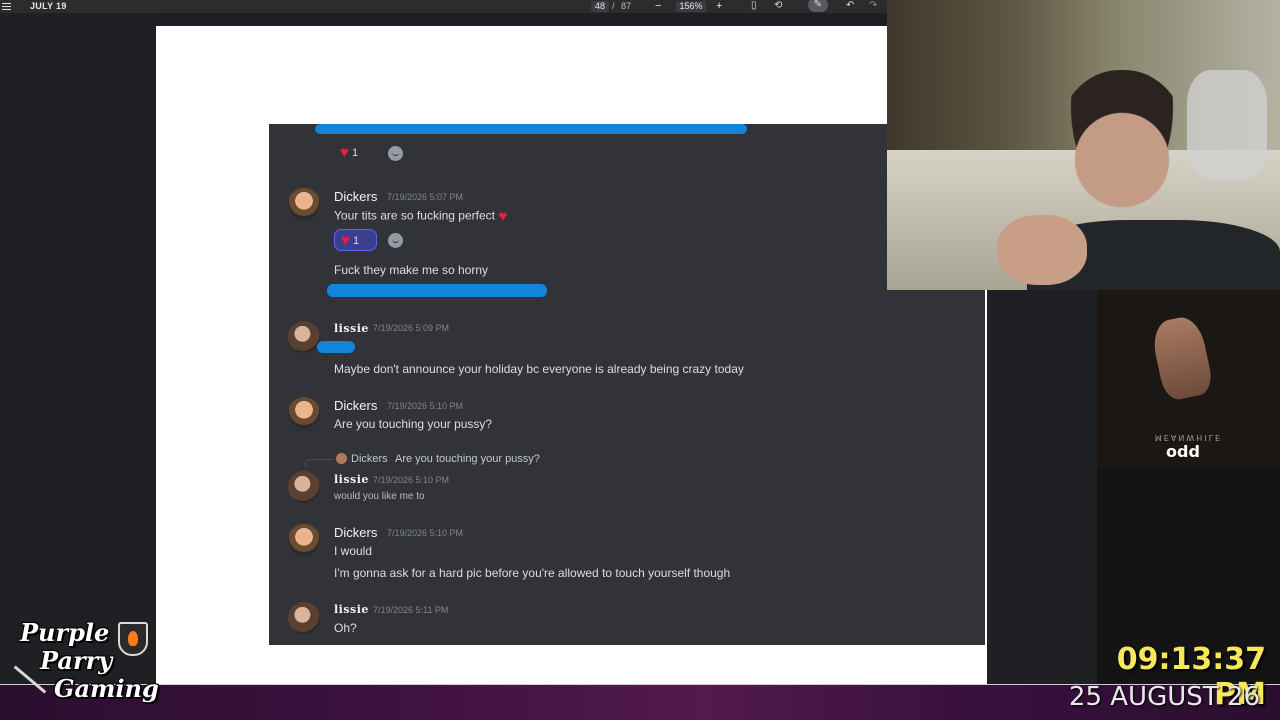 The height and width of the screenshot is (720, 1280). Describe the element at coordinates (778, 6) in the screenshot. I see `rotate-icon: ⟲` at that location.